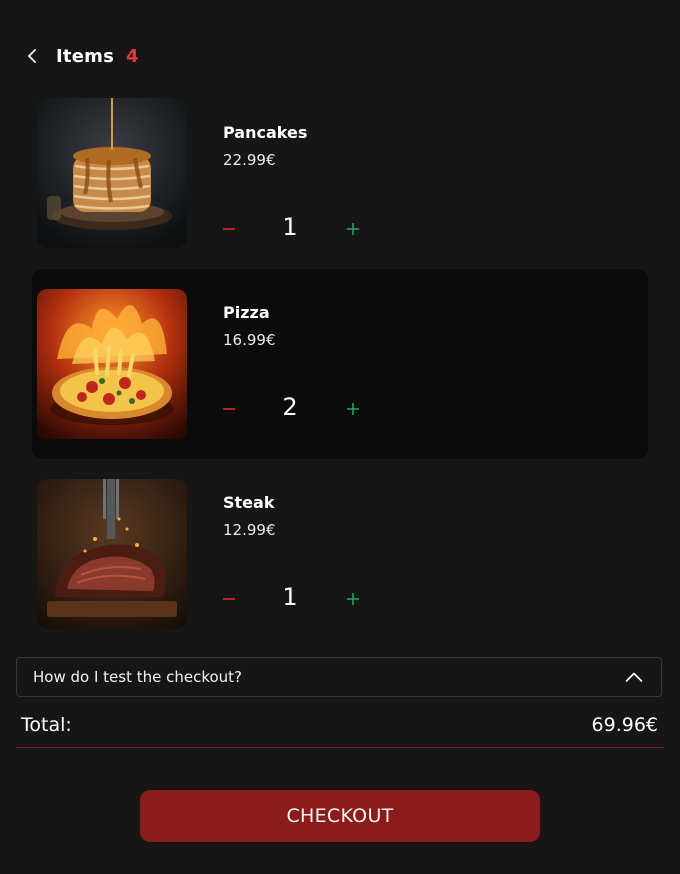 The width and height of the screenshot is (680, 874). What do you see at coordinates (249, 530) in the screenshot?
I see `item-price: 12.99€` at bounding box center [249, 530].